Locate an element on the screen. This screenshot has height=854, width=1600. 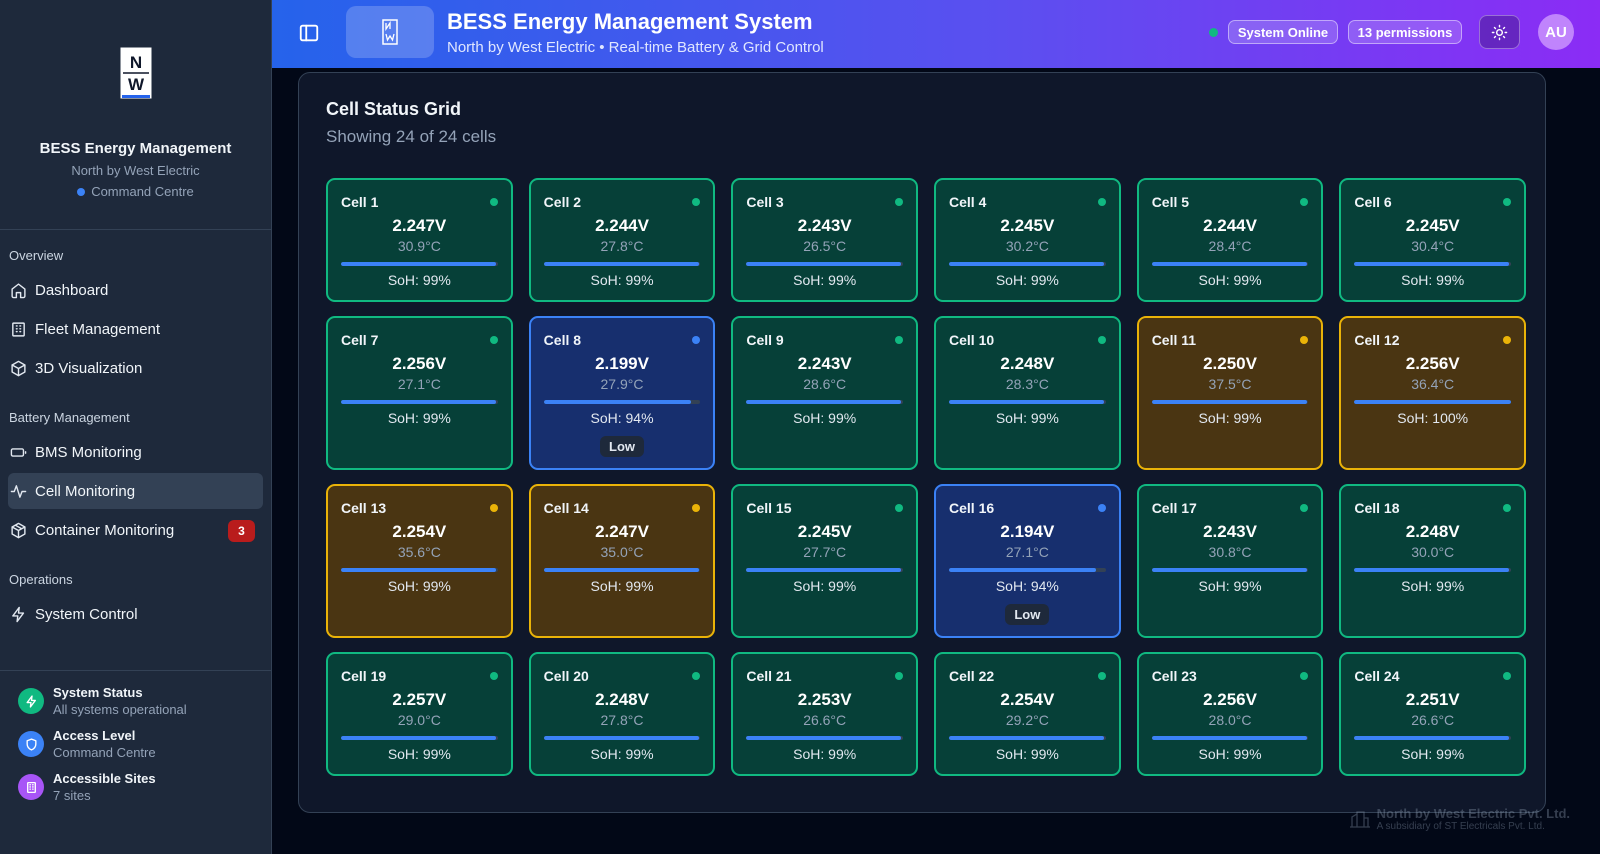
cell-name: Cell 3 is located at coordinates (765, 202).